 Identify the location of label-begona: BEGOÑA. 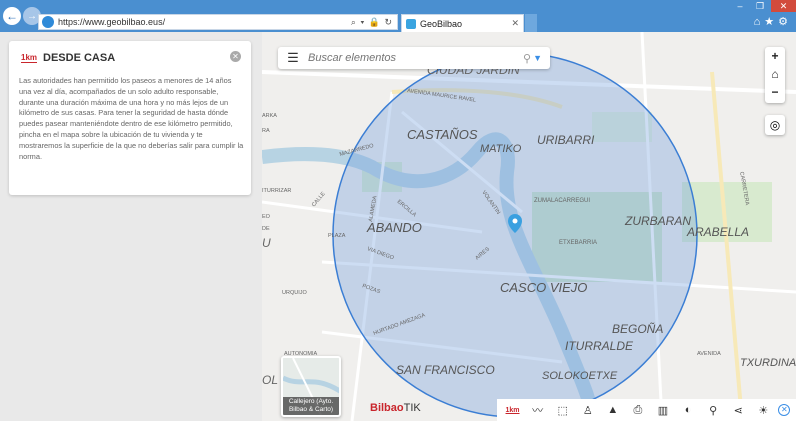
(637, 329).